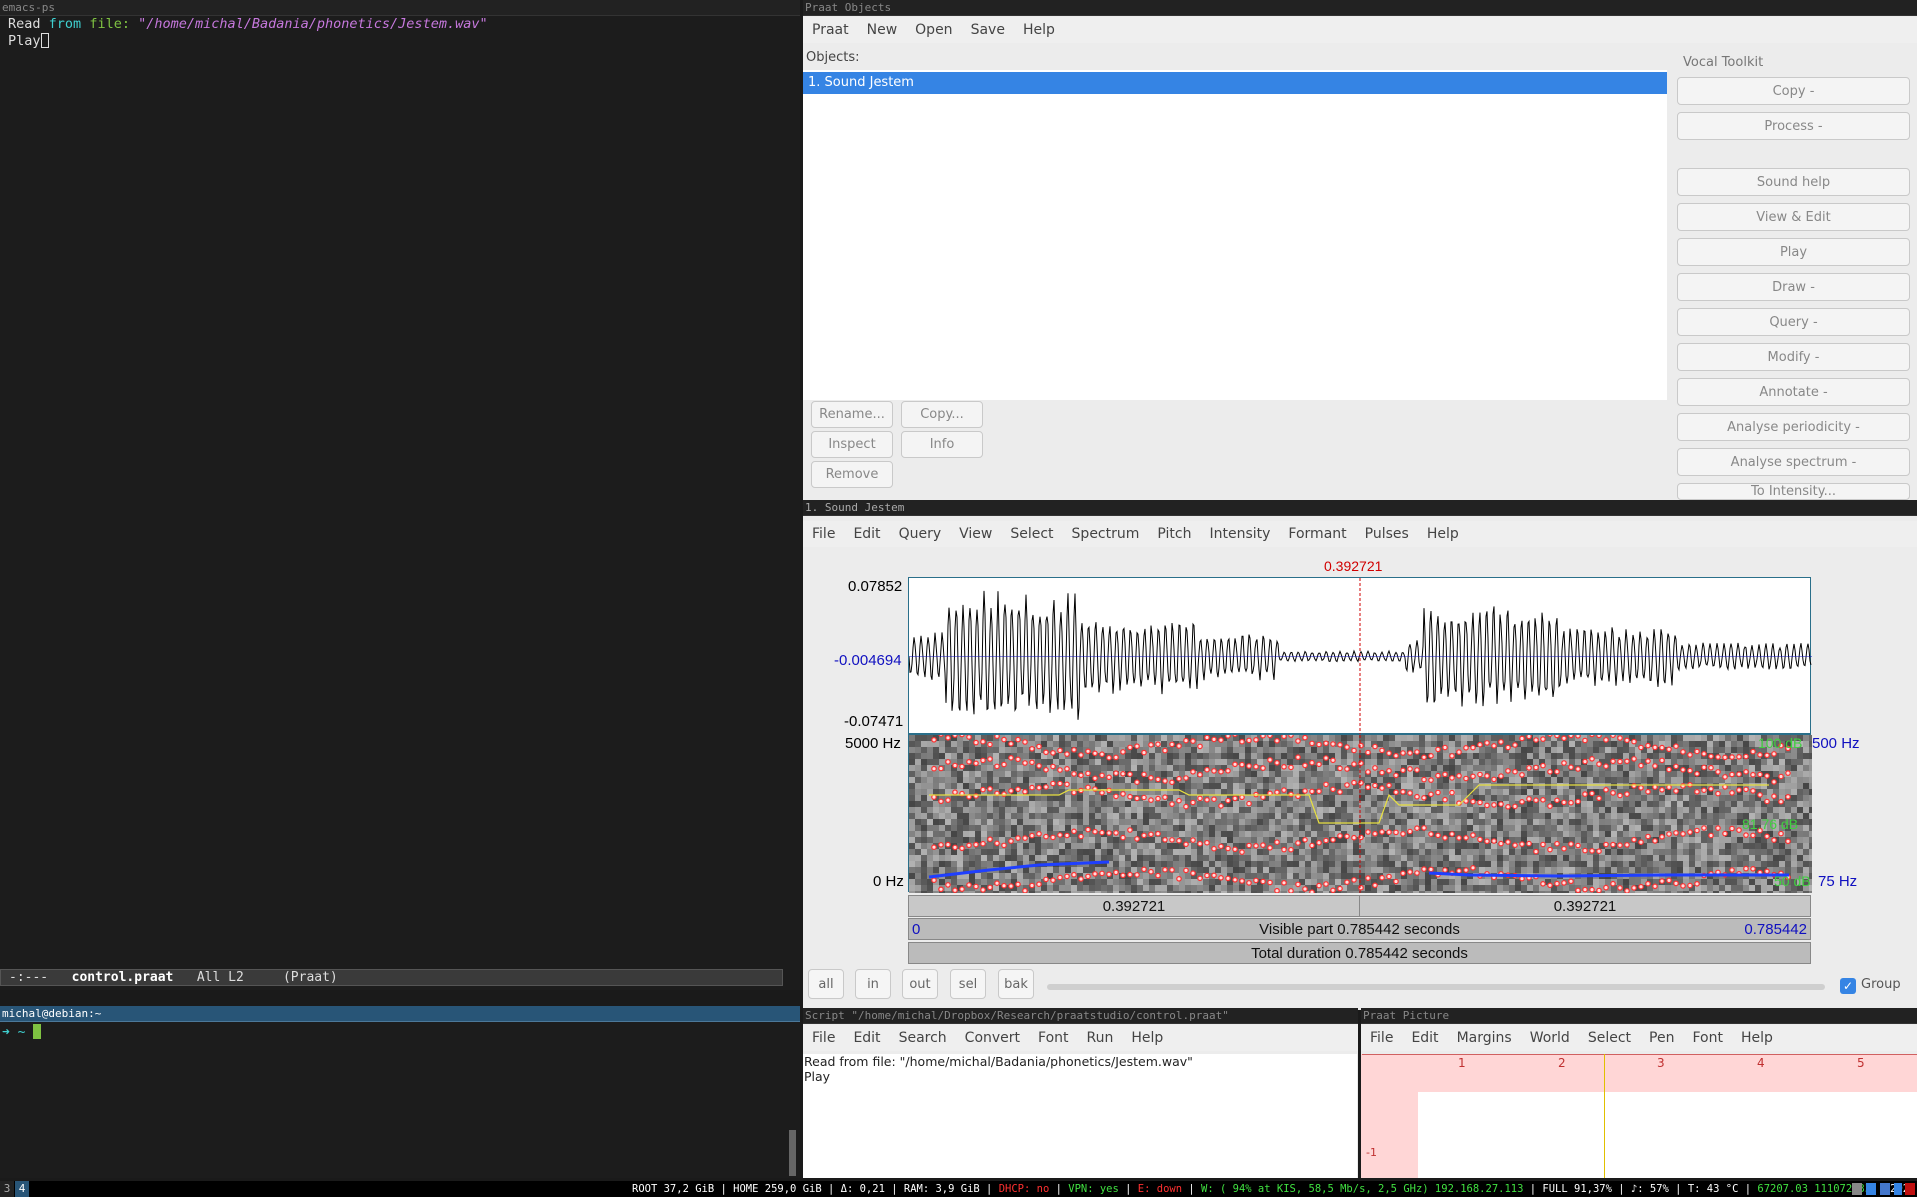 The height and width of the screenshot is (1197, 1917). What do you see at coordinates (1484, 1038) in the screenshot?
I see `menu-margins: Margins` at bounding box center [1484, 1038].